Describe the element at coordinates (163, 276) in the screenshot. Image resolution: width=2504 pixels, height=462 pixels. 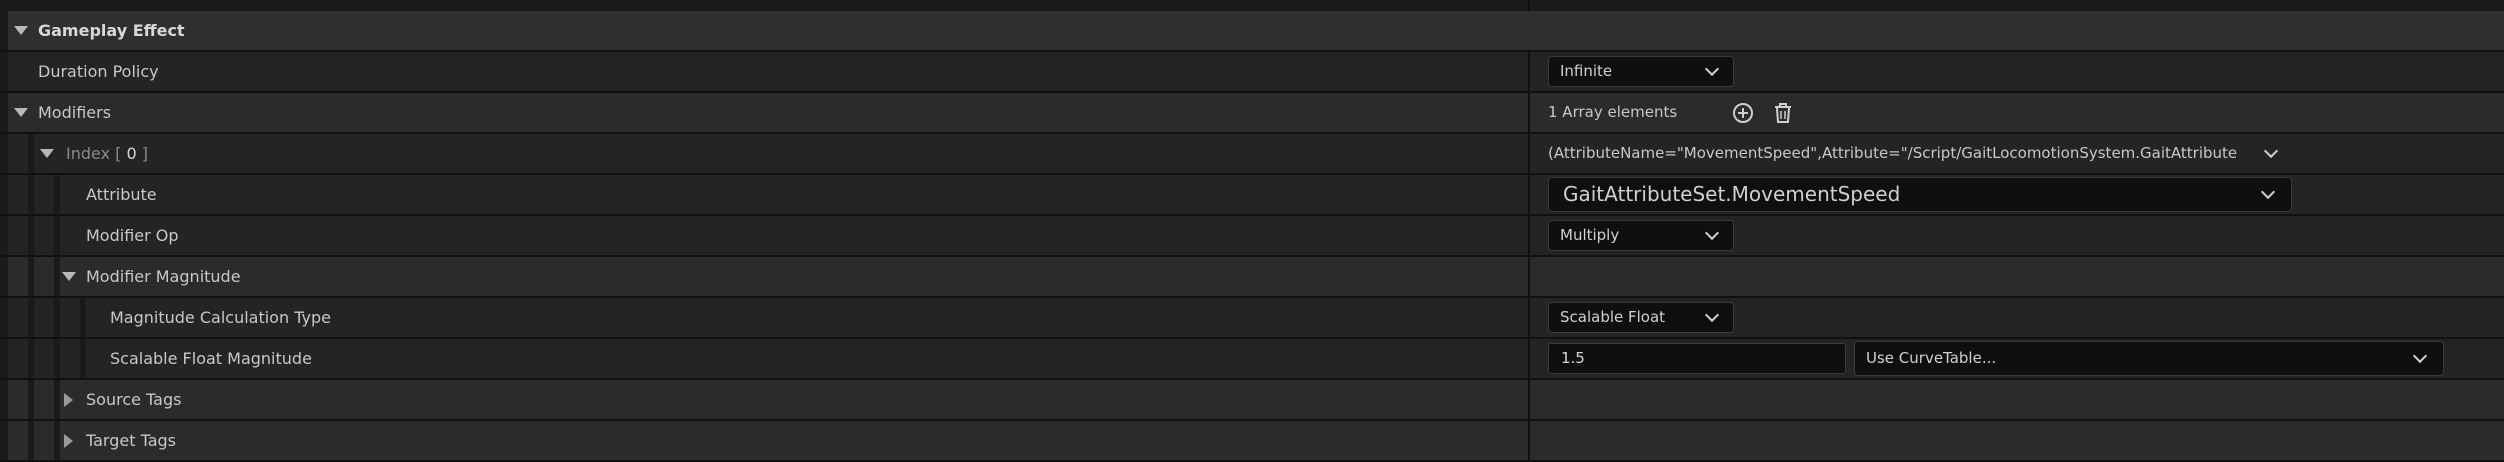
I see `modifier-magnitude-label: Modifier Magnitude` at that location.